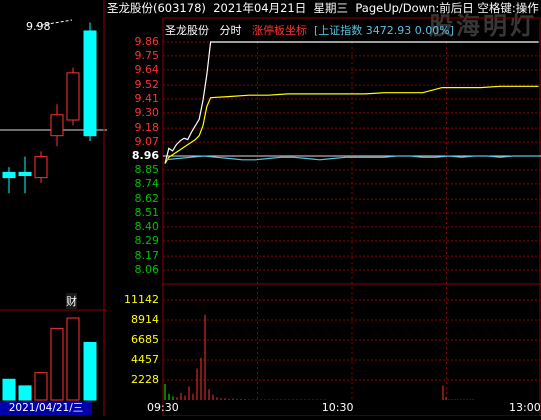 This screenshot has height=420, width=541. Describe the element at coordinates (147, 183) in the screenshot. I see `price-tick-label: 8.74` at that location.